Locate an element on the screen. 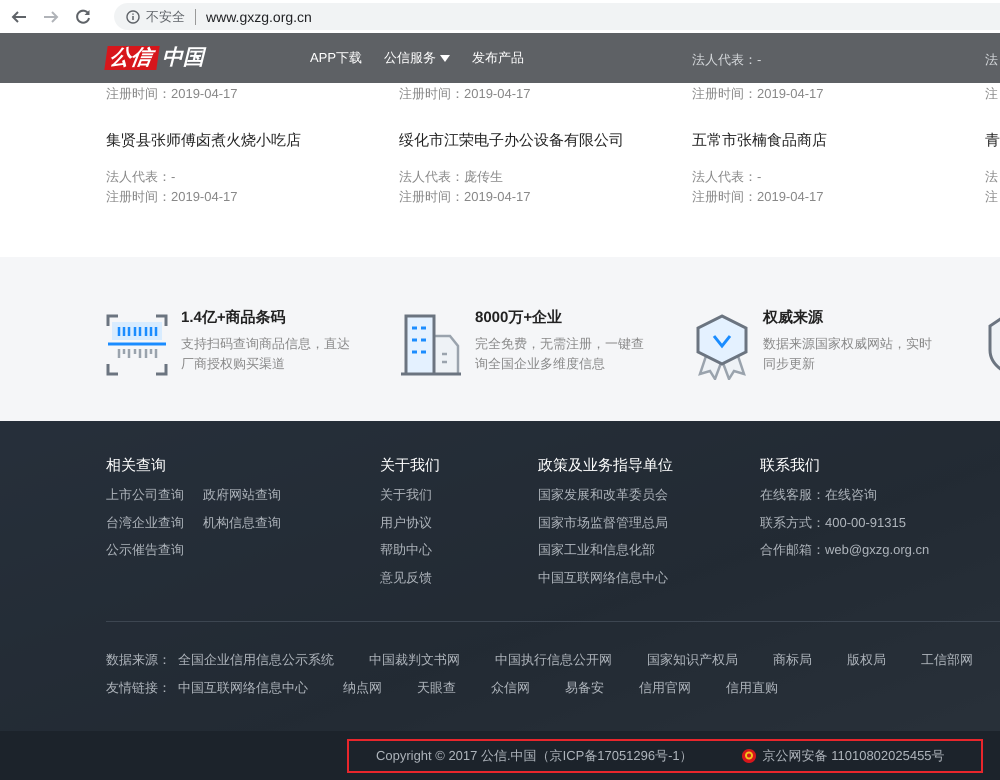  security-label: 不安全 is located at coordinates (165, 17).